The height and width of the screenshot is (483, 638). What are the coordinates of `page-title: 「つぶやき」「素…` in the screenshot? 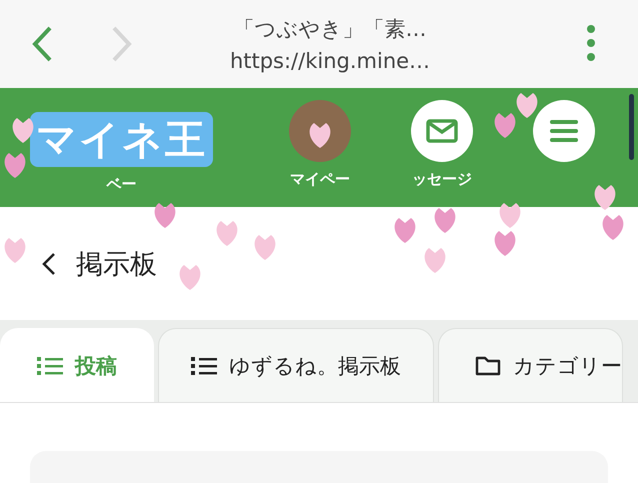 It's located at (330, 29).